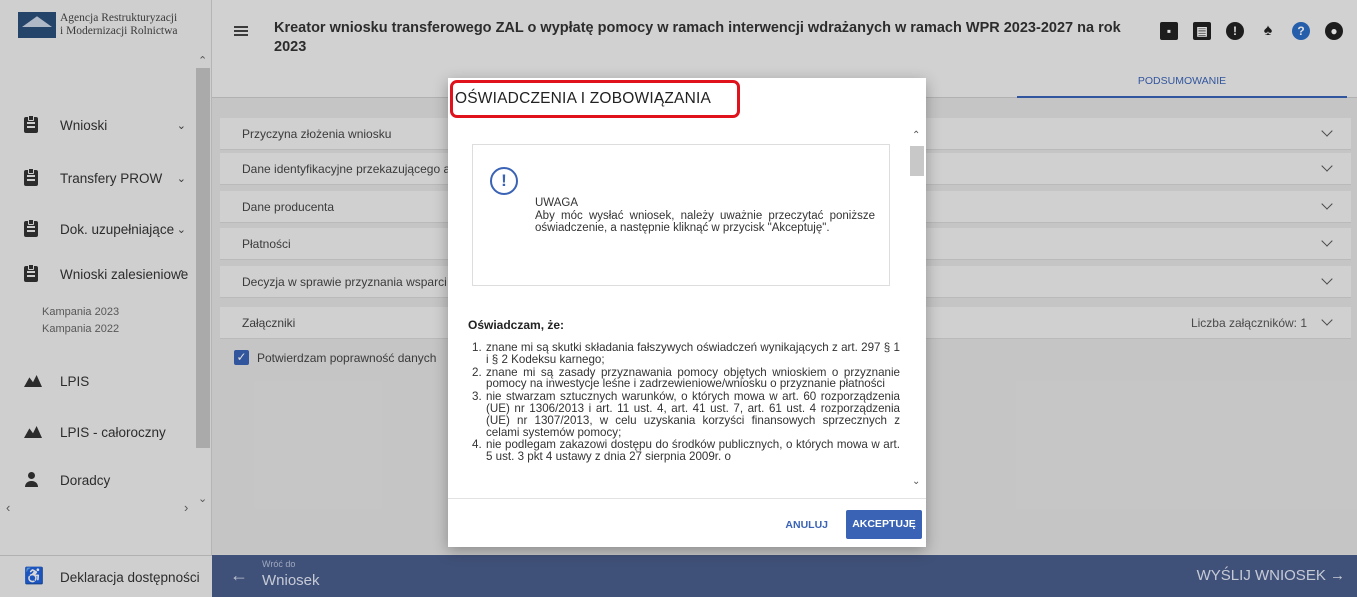 The height and width of the screenshot is (597, 1357). Describe the element at coordinates (516, 325) in the screenshot. I see `declarations-heading: Oświadczam, że:` at that location.